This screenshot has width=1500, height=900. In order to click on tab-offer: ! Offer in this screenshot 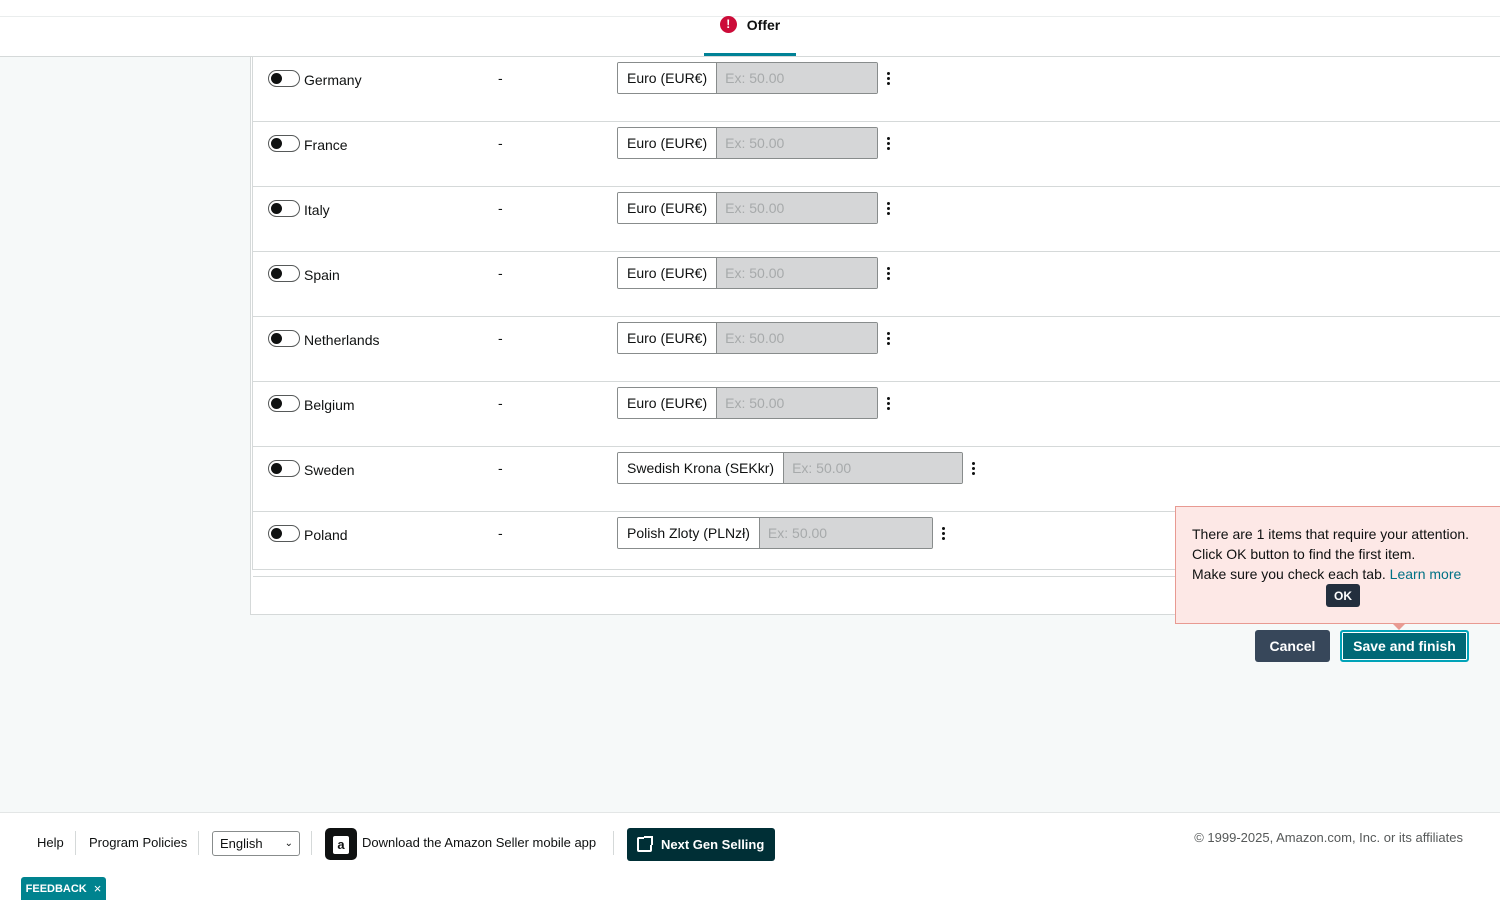, I will do `click(750, 28)`.